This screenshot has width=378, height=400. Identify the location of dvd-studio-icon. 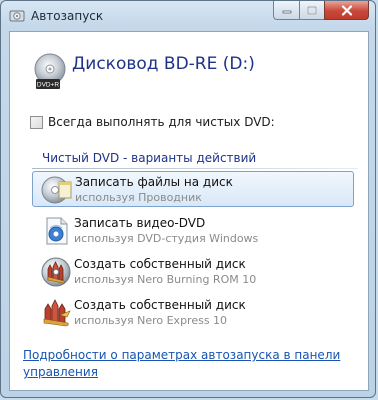
(57, 231).